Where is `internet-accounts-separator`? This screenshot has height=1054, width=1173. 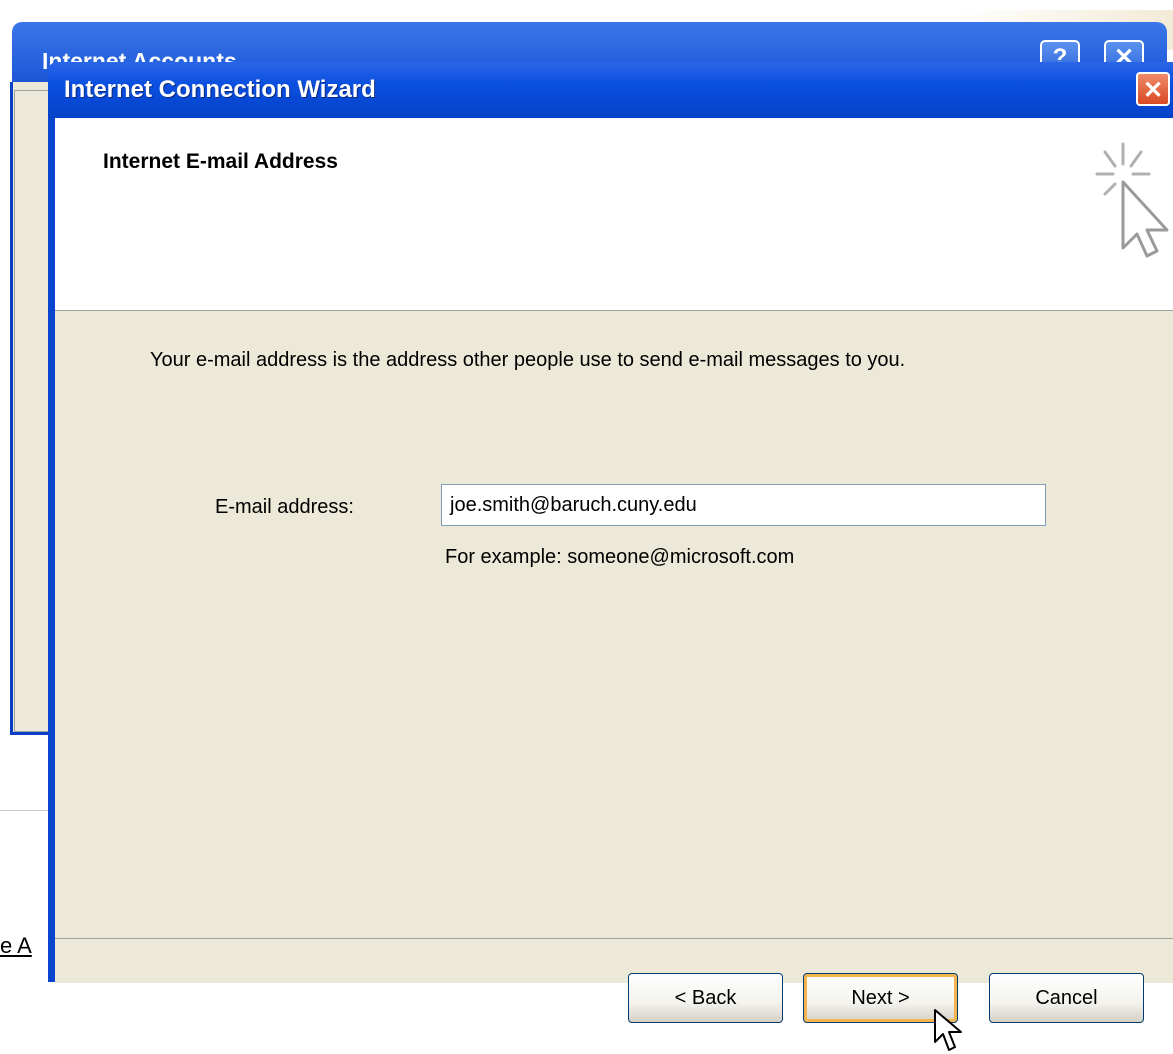 internet-accounts-separator is located at coordinates (24, 810).